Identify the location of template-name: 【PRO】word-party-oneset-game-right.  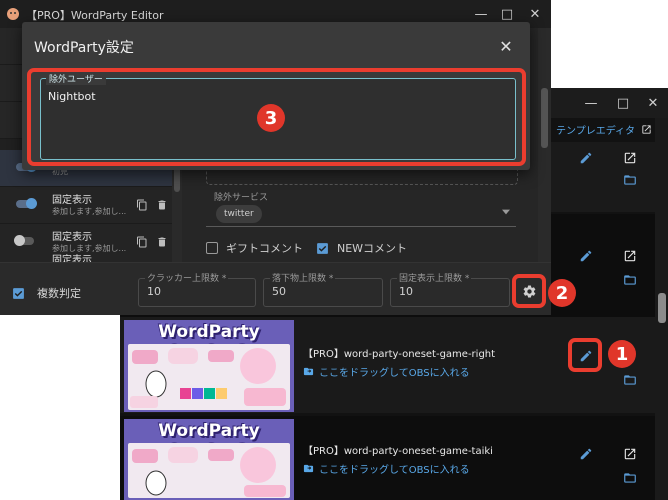
(399, 354).